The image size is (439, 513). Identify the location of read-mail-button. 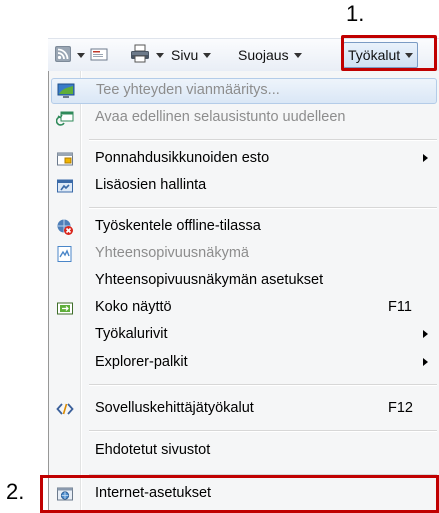
(99, 55).